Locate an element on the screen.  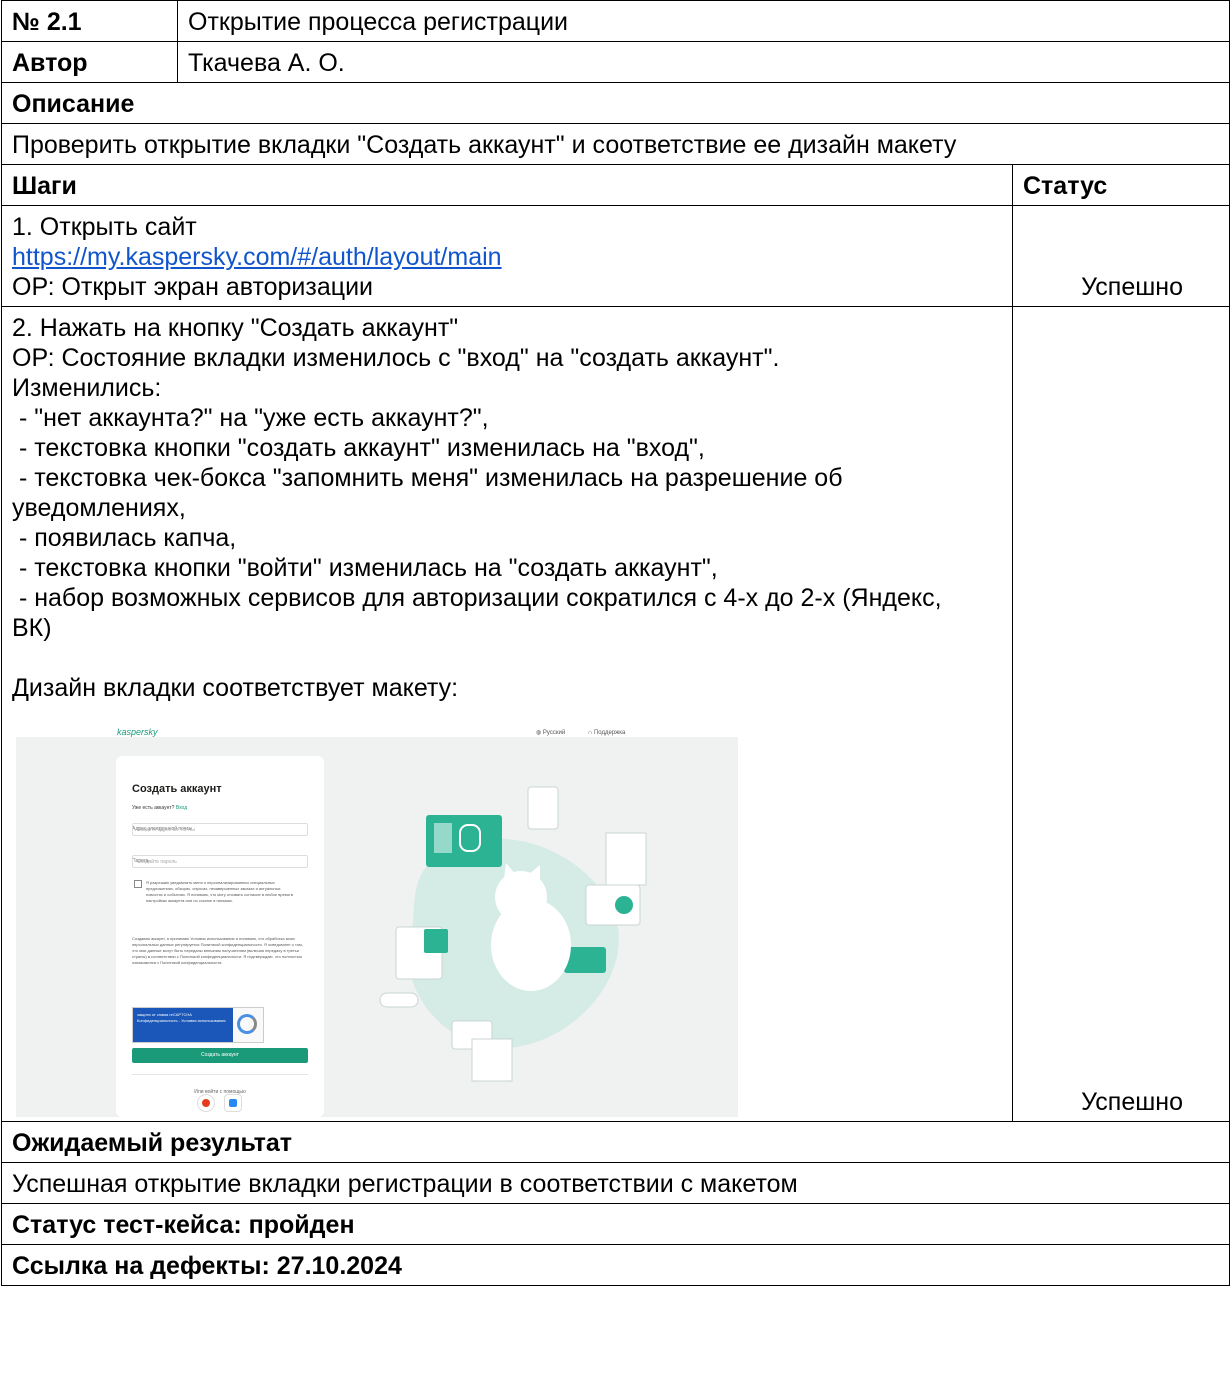
expected-label: Ожидаемый результат is located at coordinates (615, 1142).